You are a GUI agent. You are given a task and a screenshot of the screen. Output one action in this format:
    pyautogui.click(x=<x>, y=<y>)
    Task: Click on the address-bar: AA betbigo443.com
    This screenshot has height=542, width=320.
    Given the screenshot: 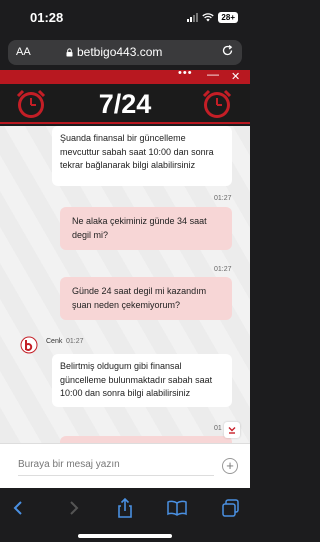 What is the action you would take?
    pyautogui.click(x=125, y=52)
    